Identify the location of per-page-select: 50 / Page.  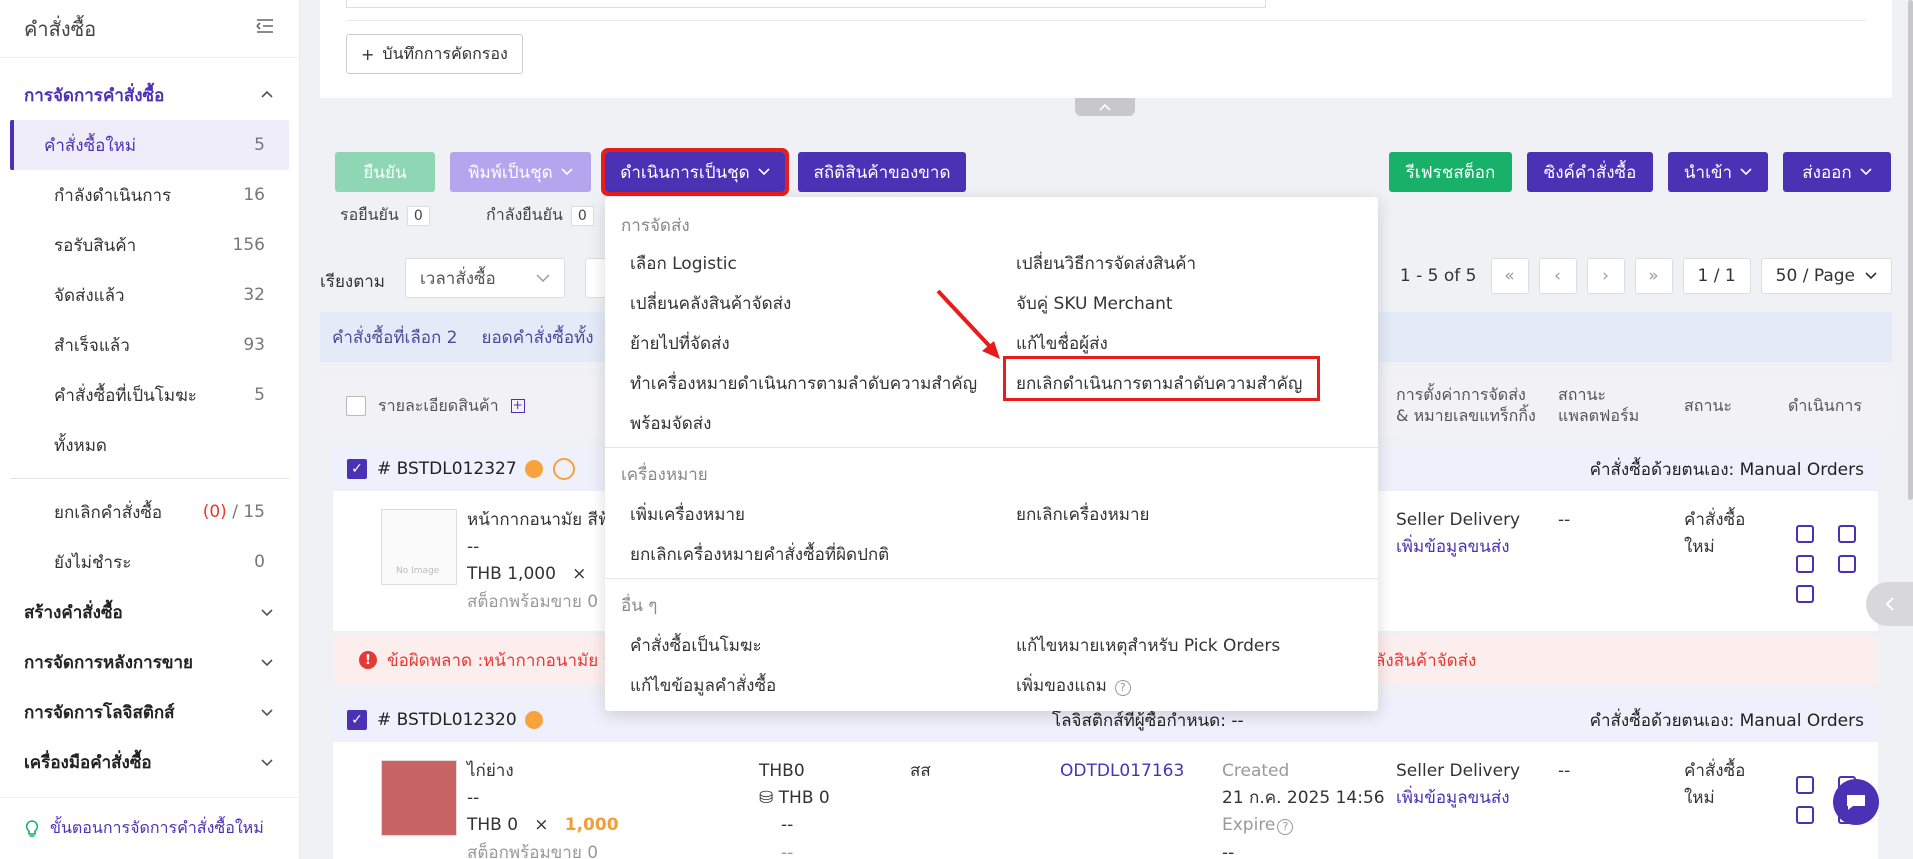
(1826, 276).